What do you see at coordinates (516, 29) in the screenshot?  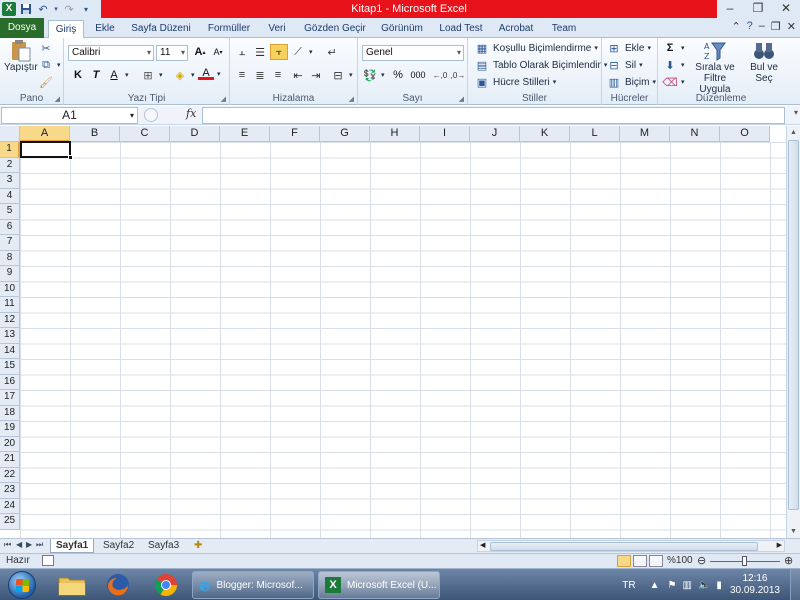 I see `tab-acrobat: Acrobat` at bounding box center [516, 29].